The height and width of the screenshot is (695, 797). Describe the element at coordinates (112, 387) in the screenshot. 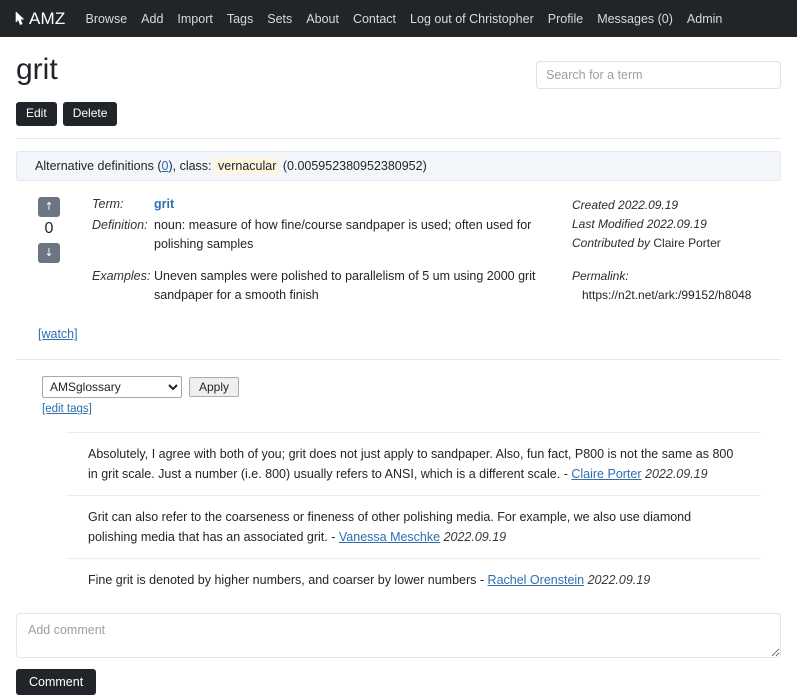

I see `tag-select: AMSglossary` at that location.